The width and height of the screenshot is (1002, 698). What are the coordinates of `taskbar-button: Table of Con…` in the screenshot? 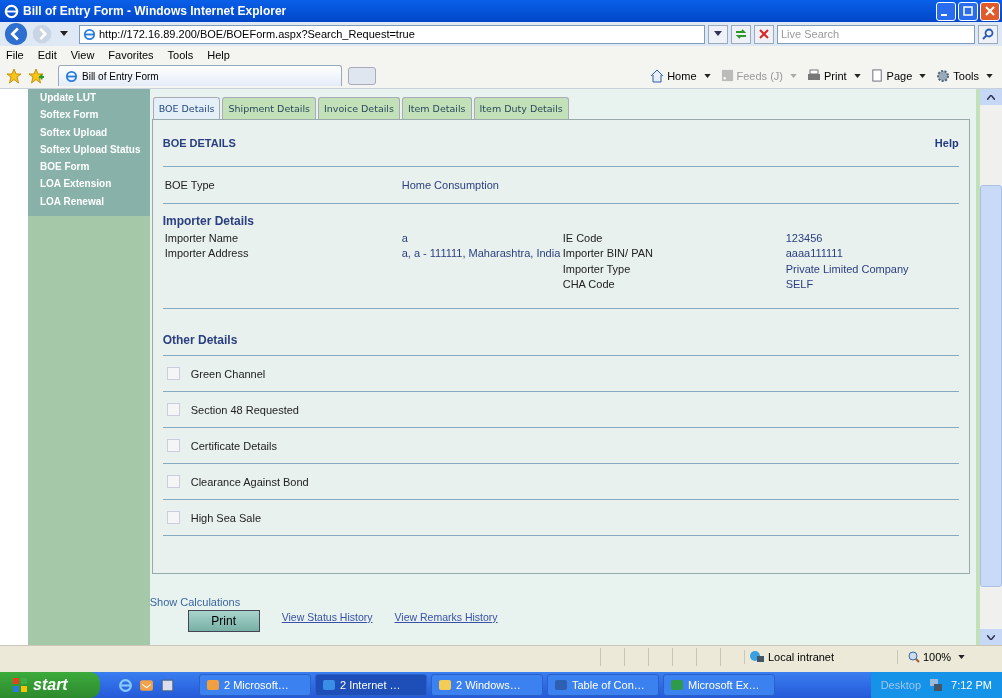 It's located at (603, 685).